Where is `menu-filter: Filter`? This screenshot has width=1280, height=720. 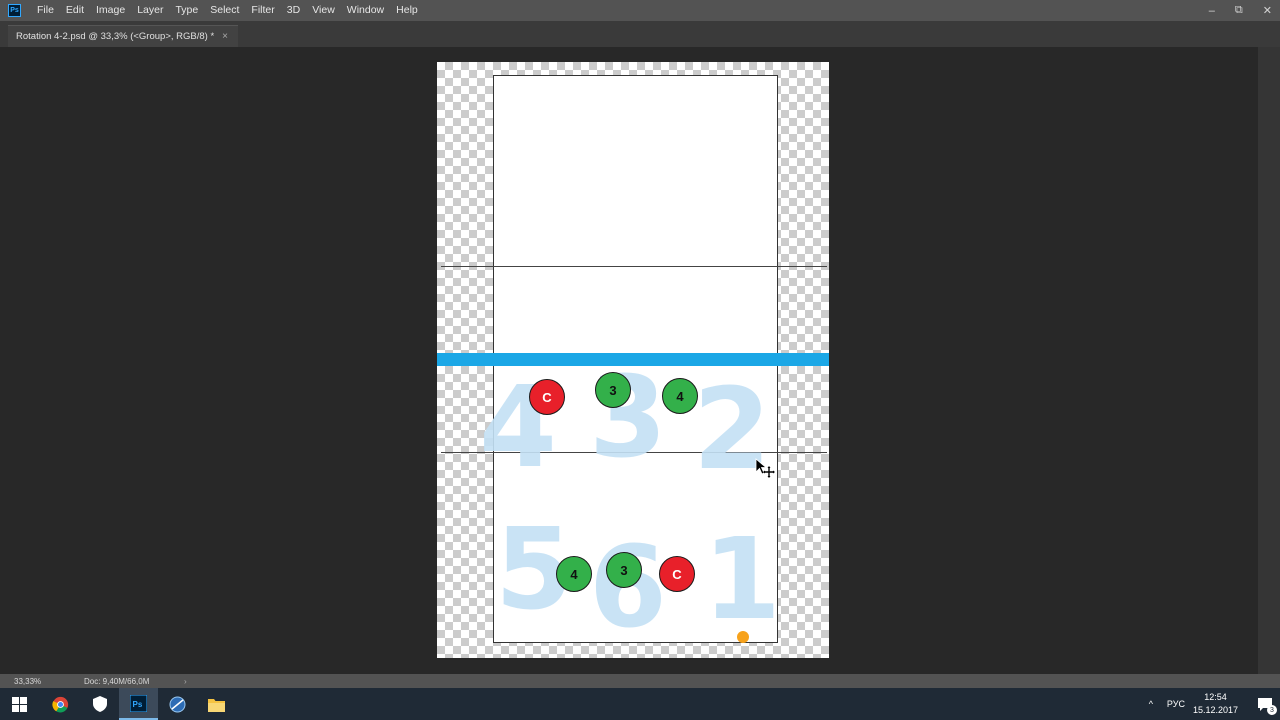 menu-filter: Filter is located at coordinates (262, 10).